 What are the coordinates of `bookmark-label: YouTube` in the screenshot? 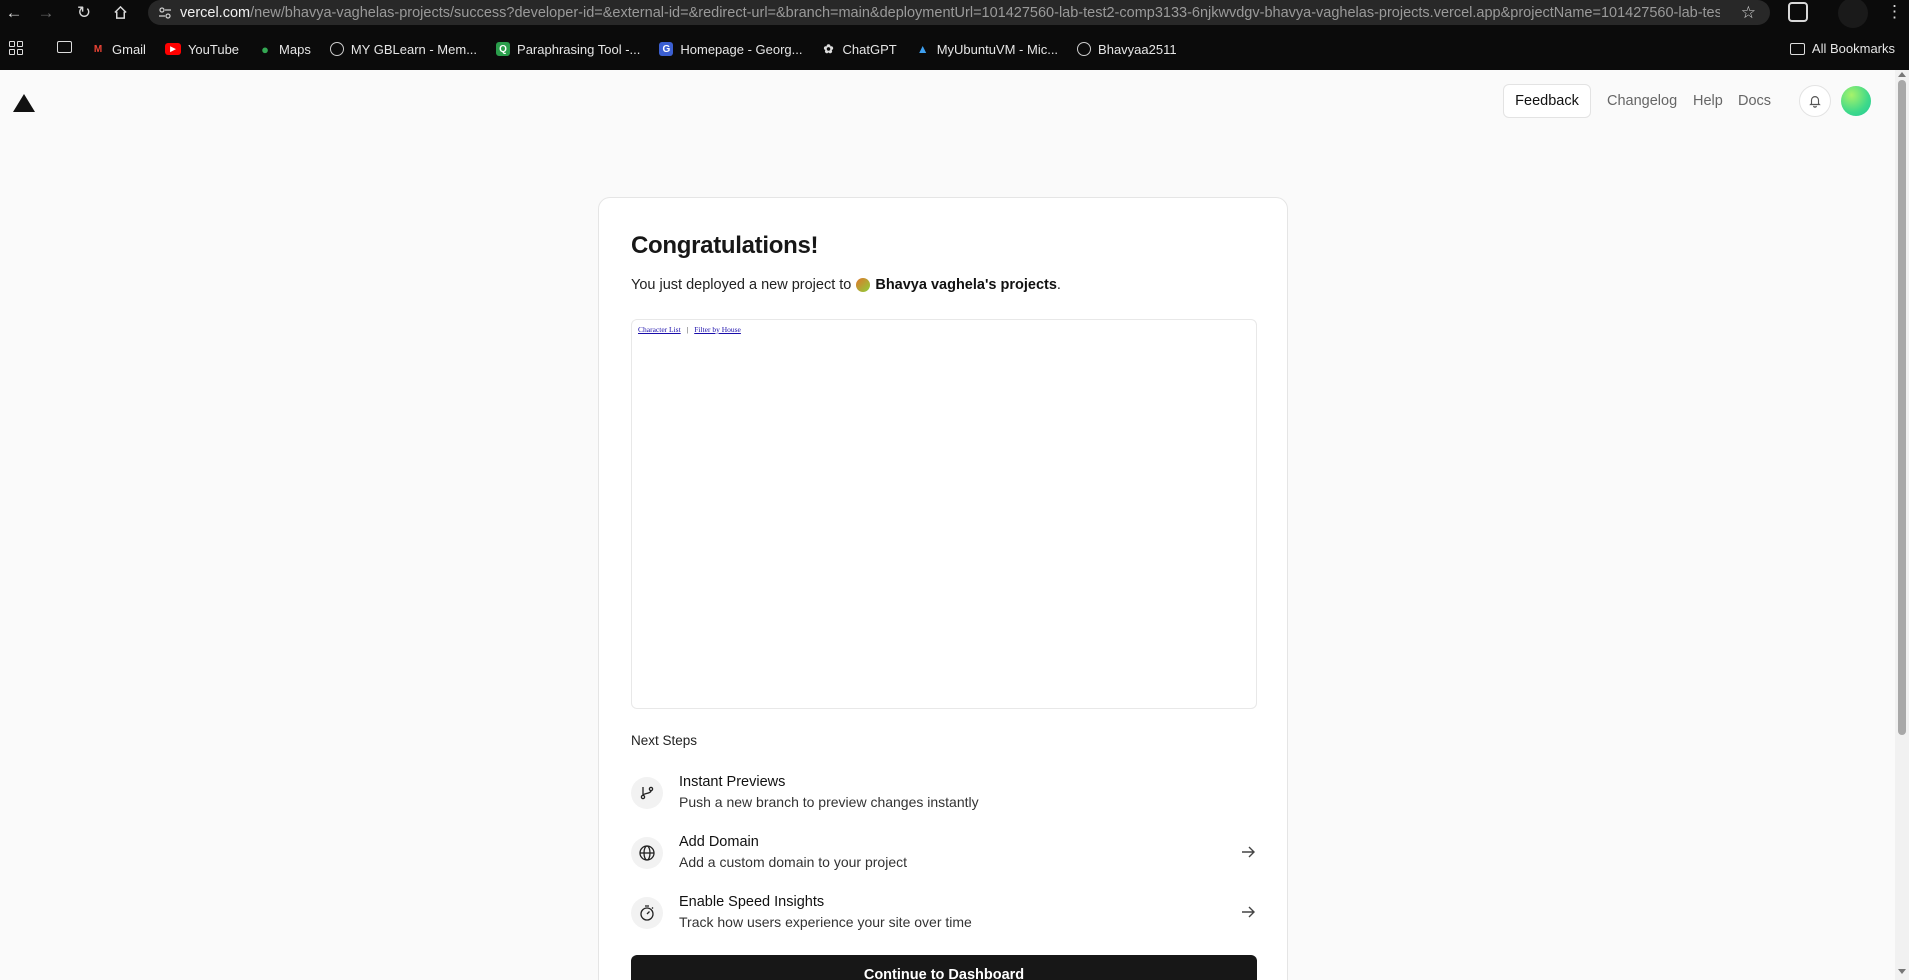 It's located at (213, 49).